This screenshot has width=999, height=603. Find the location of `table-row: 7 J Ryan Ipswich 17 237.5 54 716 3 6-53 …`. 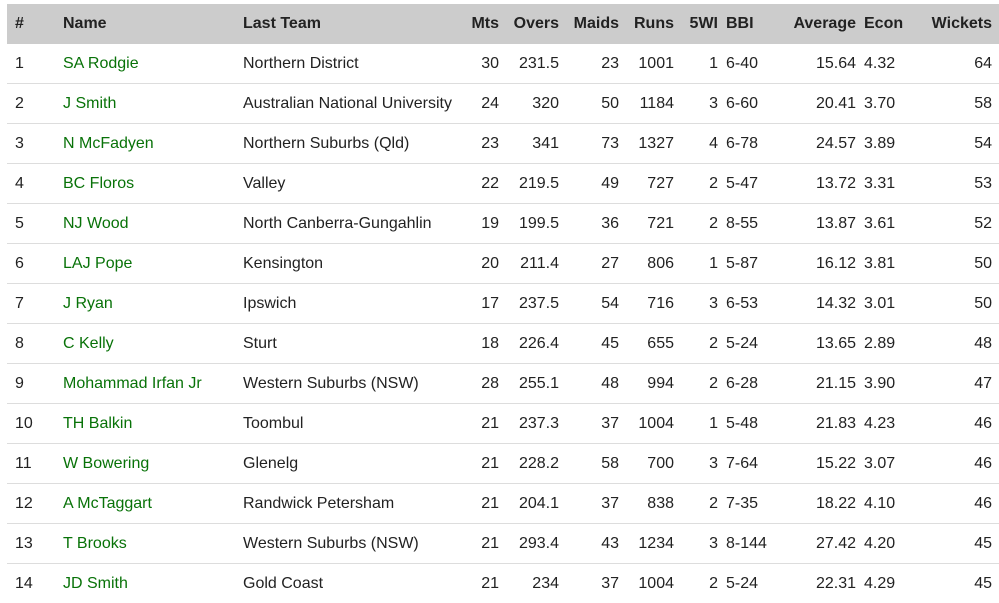

table-row: 7 J Ryan Ipswich 17 237.5 54 716 3 6-53 … is located at coordinates (503, 304).